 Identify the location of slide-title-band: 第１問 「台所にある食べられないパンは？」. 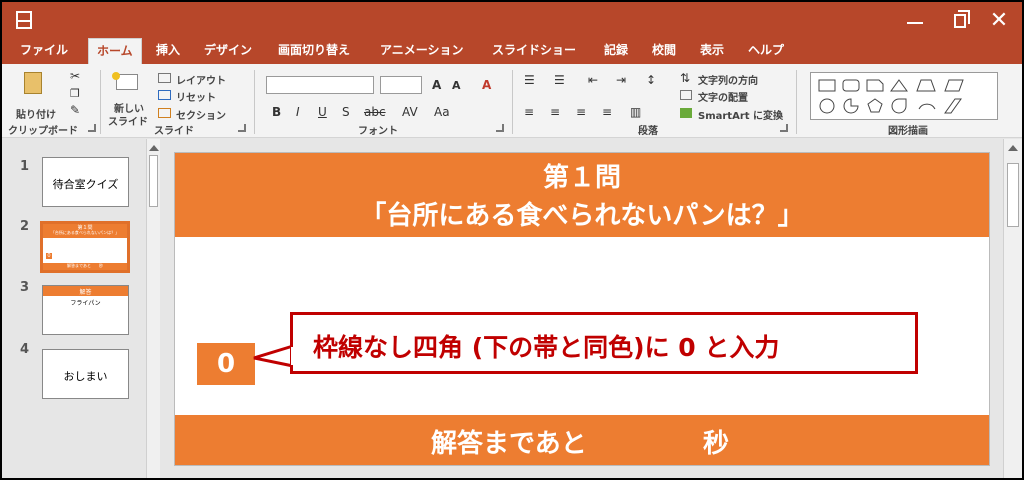
(582, 195).